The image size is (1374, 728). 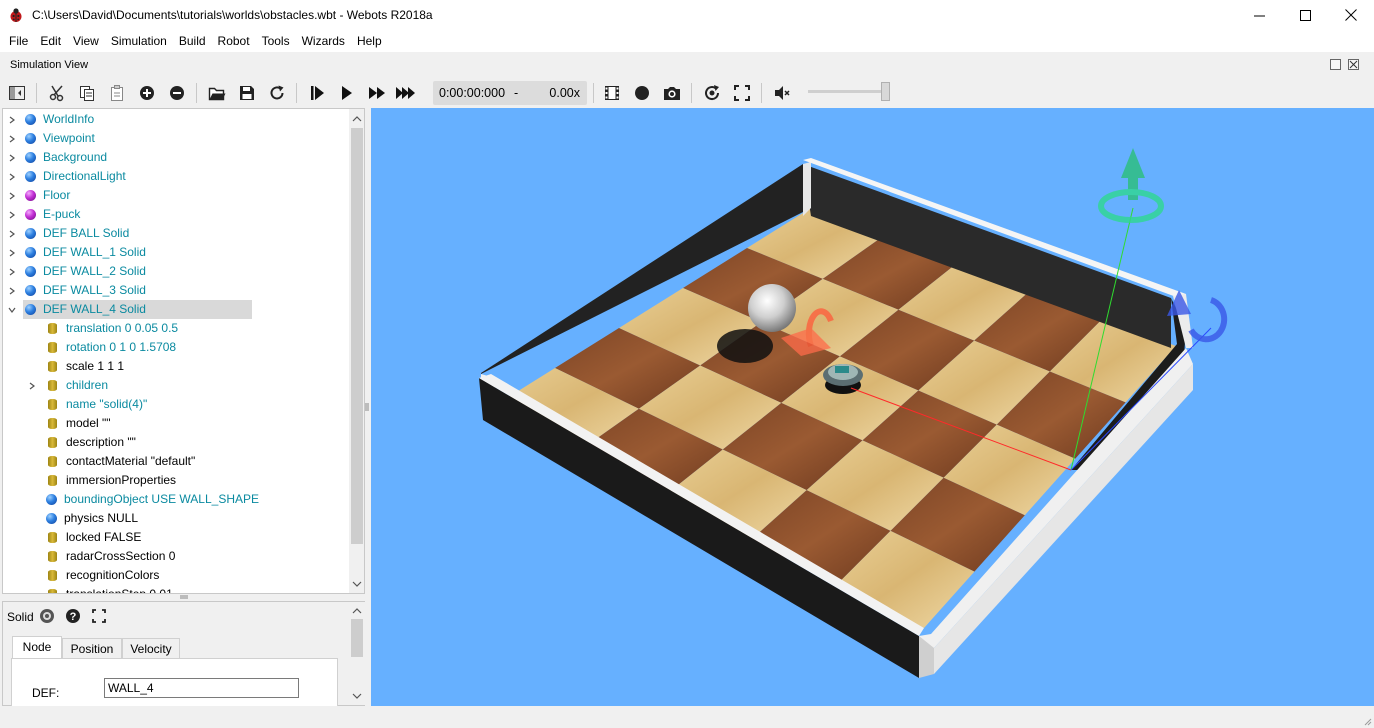 What do you see at coordinates (1131, 185) in the screenshot?
I see `translate-y-handle` at bounding box center [1131, 185].